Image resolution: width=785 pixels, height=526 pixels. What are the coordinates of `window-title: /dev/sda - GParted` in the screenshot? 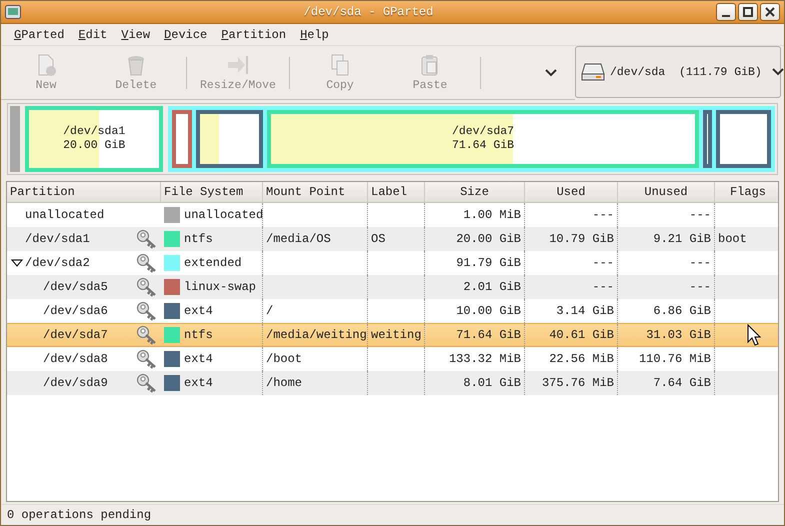 It's located at (368, 12).